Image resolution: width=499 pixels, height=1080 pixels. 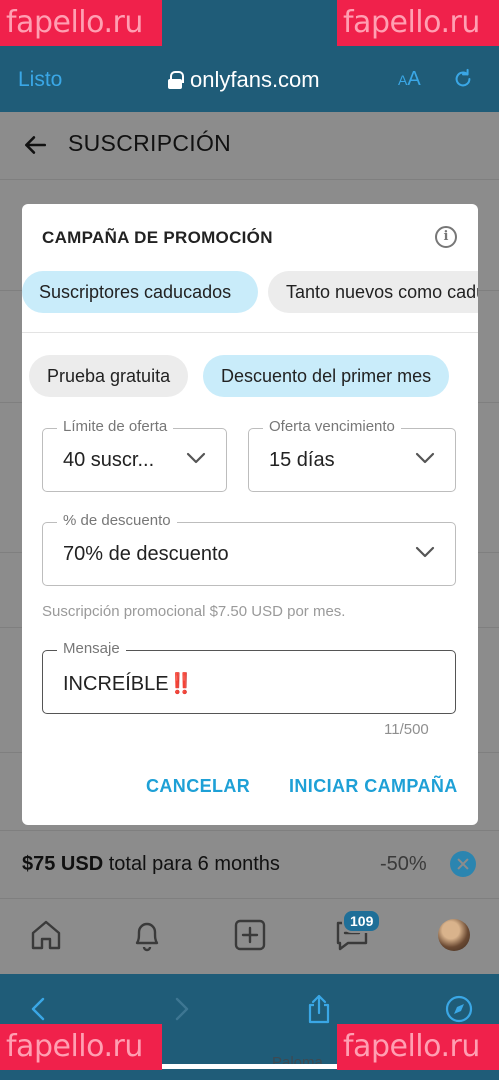 I want to click on offer-expiry-value: 15 días, so click(x=302, y=460).